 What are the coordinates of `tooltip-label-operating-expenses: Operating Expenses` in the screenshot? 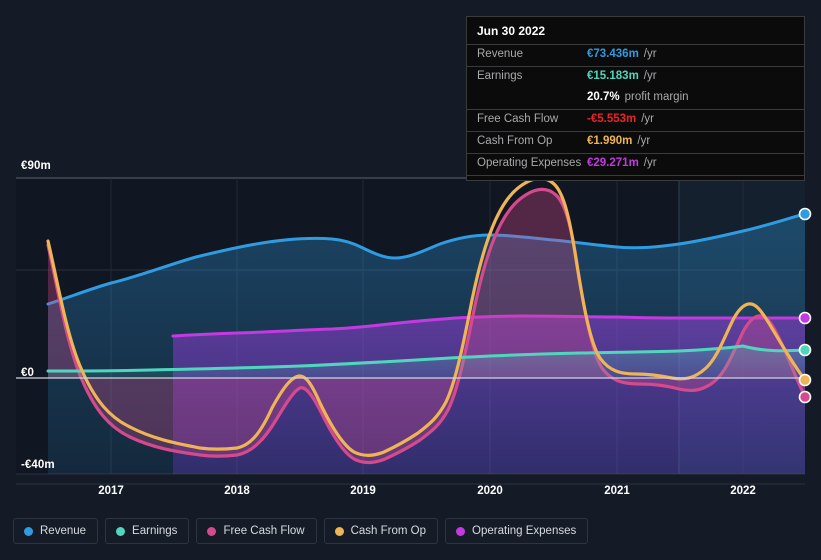 It's located at (529, 163).